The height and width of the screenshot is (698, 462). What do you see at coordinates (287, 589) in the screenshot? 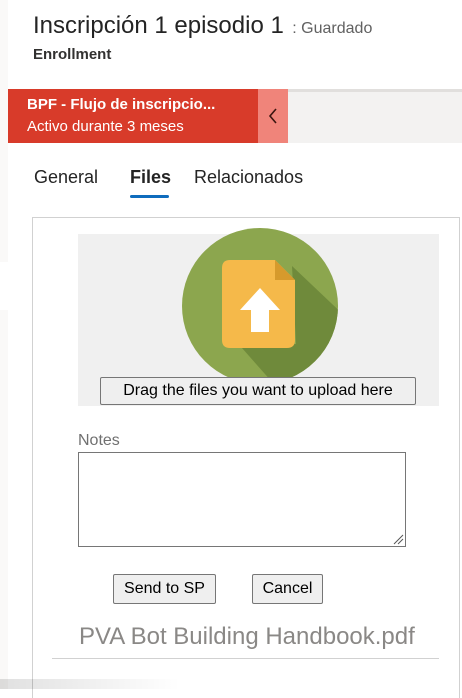
I see `cancel-button: Cancel` at bounding box center [287, 589].